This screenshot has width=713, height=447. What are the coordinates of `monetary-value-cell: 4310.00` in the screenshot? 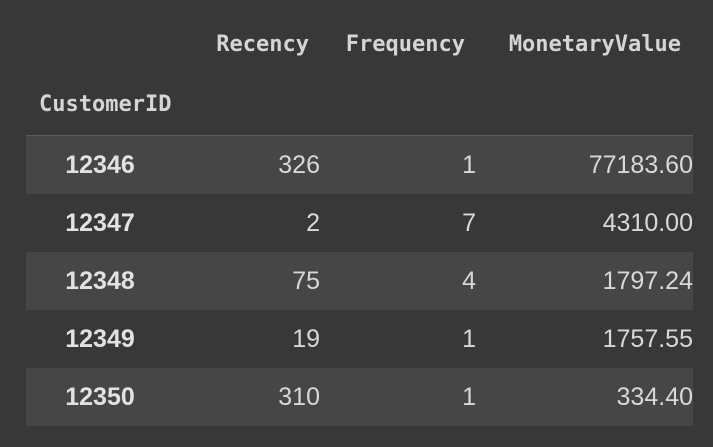 It's located at (647, 222).